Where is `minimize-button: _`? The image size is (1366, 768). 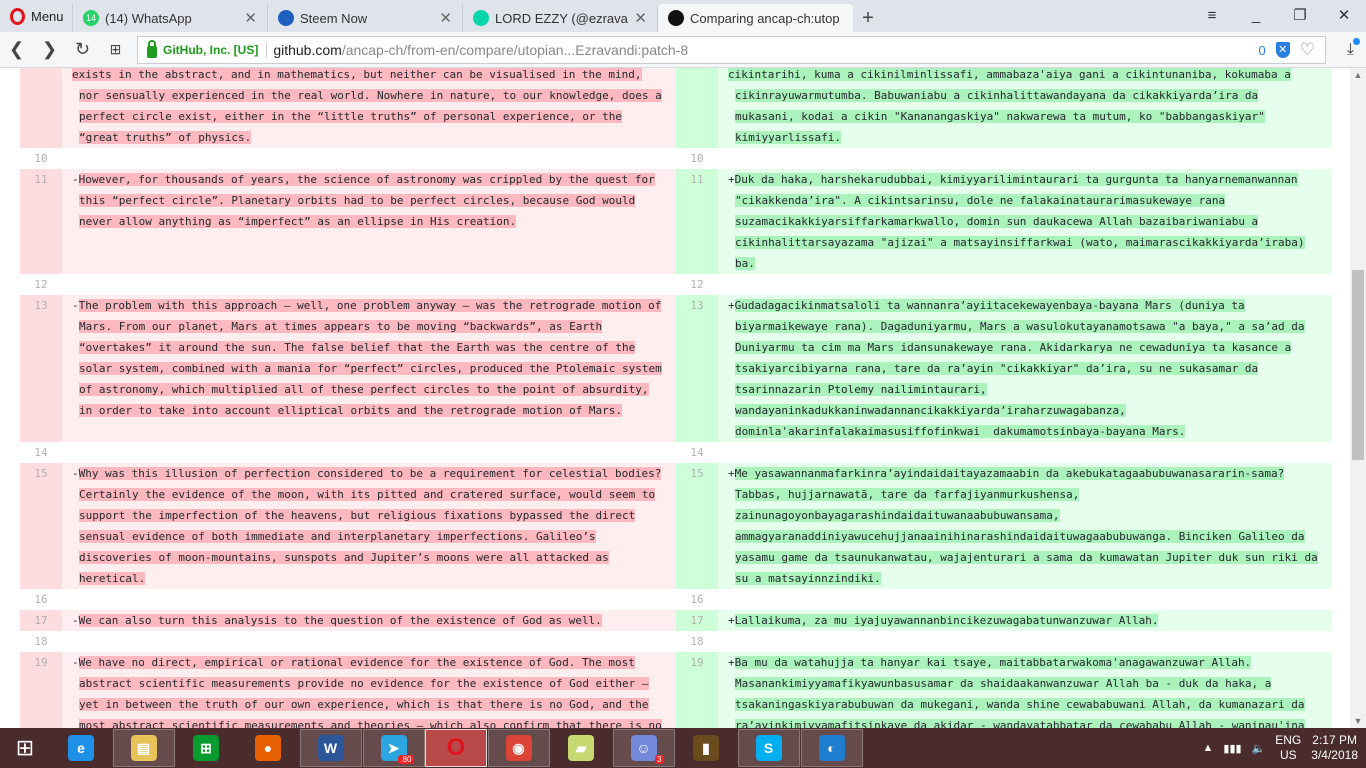
minimize-button: _ is located at coordinates (1256, 16).